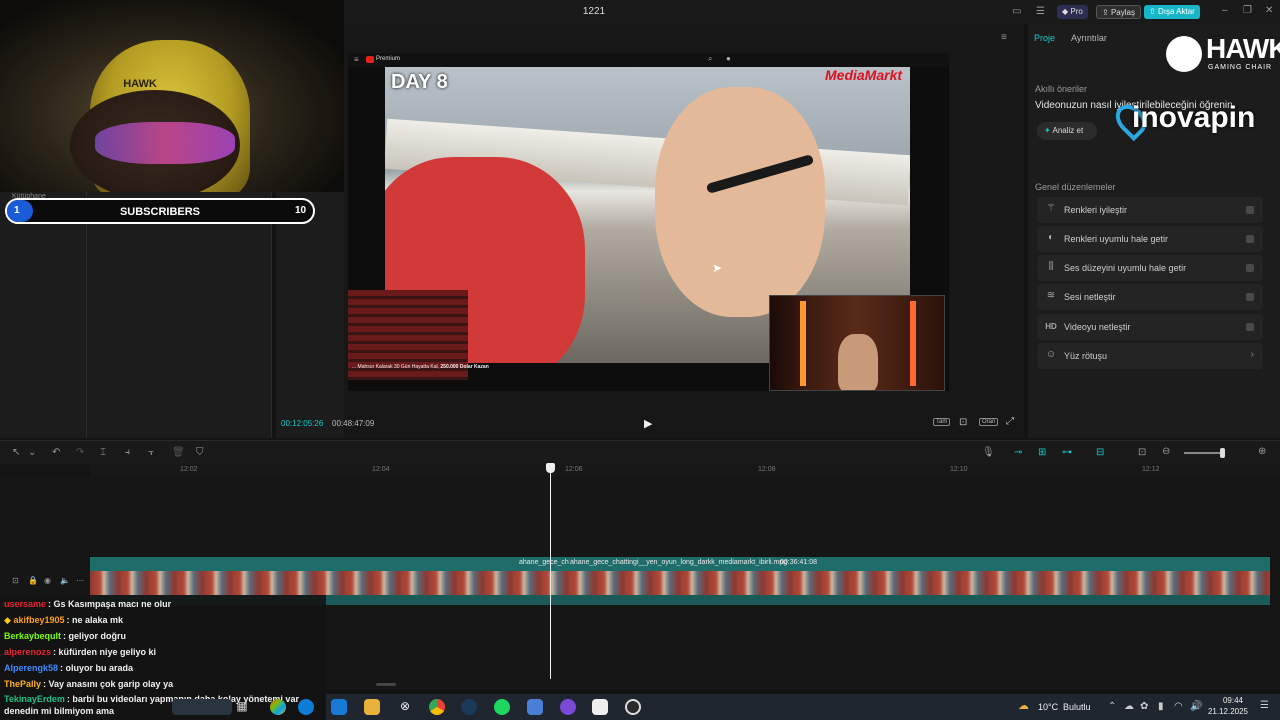 The height and width of the screenshot is (720, 1280). I want to click on smart-suggestions-title: Akıllı öneriler, so click(1061, 89).